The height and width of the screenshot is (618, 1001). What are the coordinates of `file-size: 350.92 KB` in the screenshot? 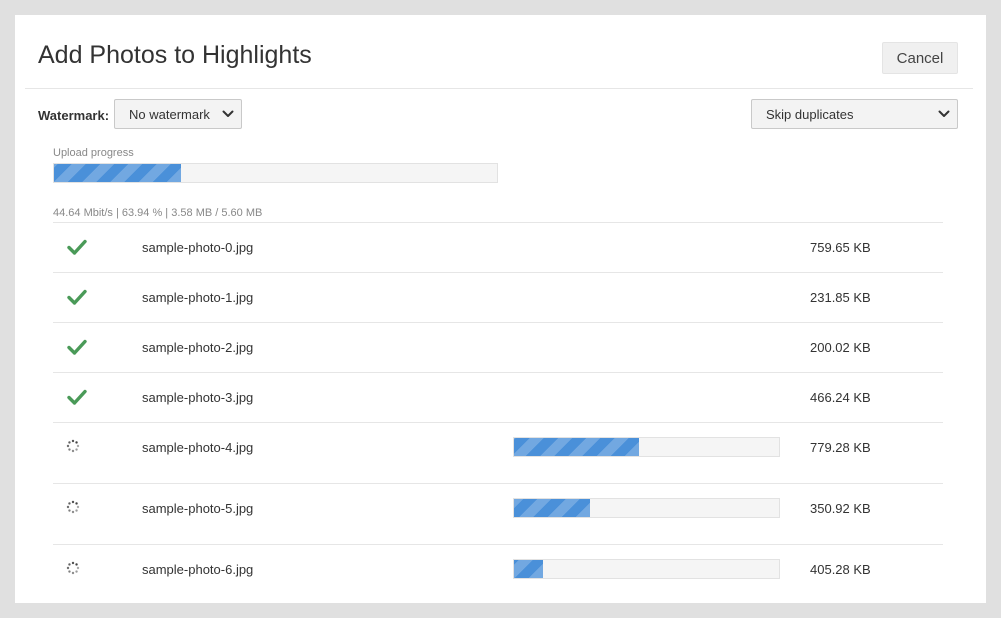 It's located at (840, 508).